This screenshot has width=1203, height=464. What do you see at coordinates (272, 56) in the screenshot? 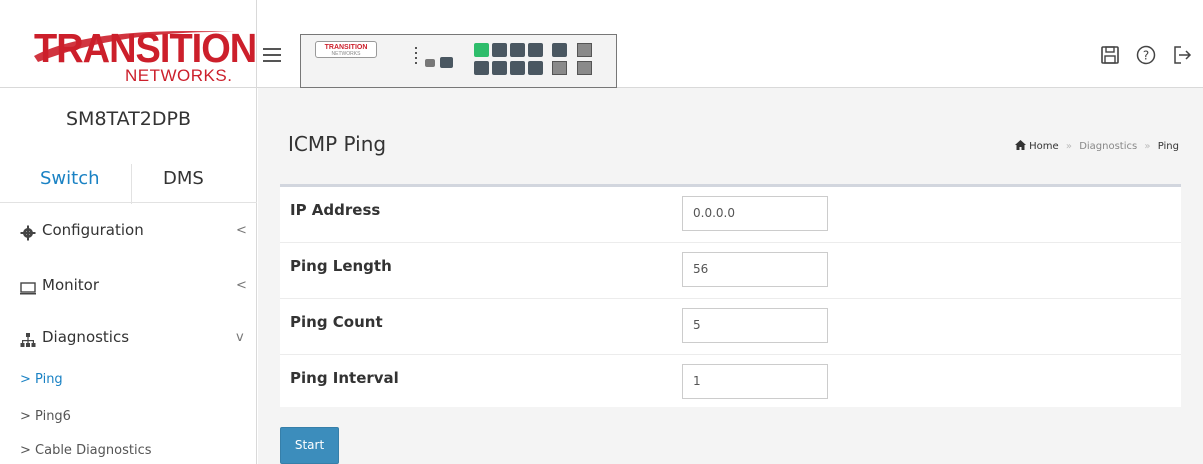
I see `hamburger-icon` at bounding box center [272, 56].